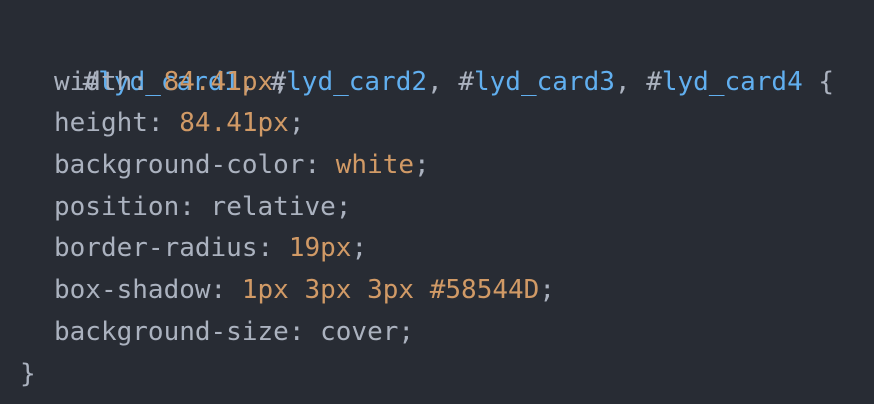  Describe the element at coordinates (484, 290) in the screenshot. I see `value-part: #58544D` at that location.